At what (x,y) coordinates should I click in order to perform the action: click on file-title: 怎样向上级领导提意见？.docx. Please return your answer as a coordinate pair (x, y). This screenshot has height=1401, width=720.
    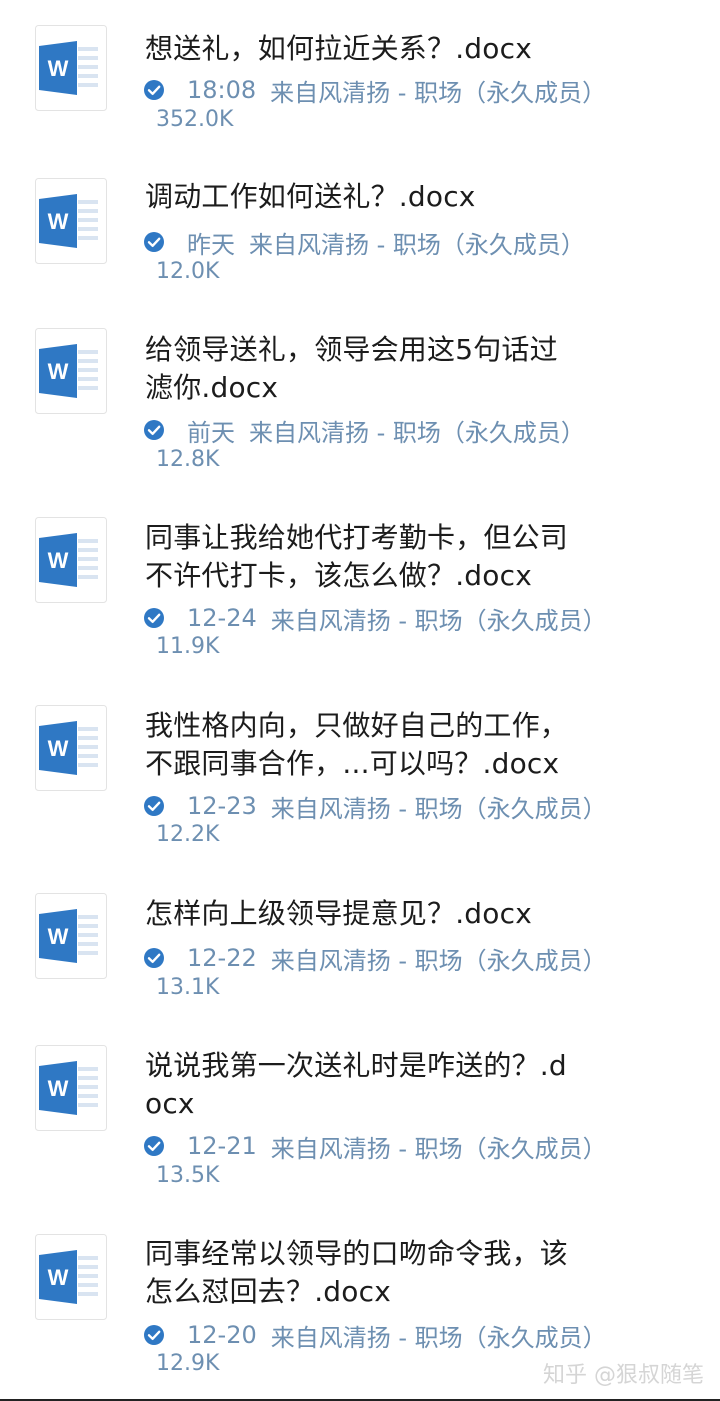
    Looking at the image, I should click on (380, 914).